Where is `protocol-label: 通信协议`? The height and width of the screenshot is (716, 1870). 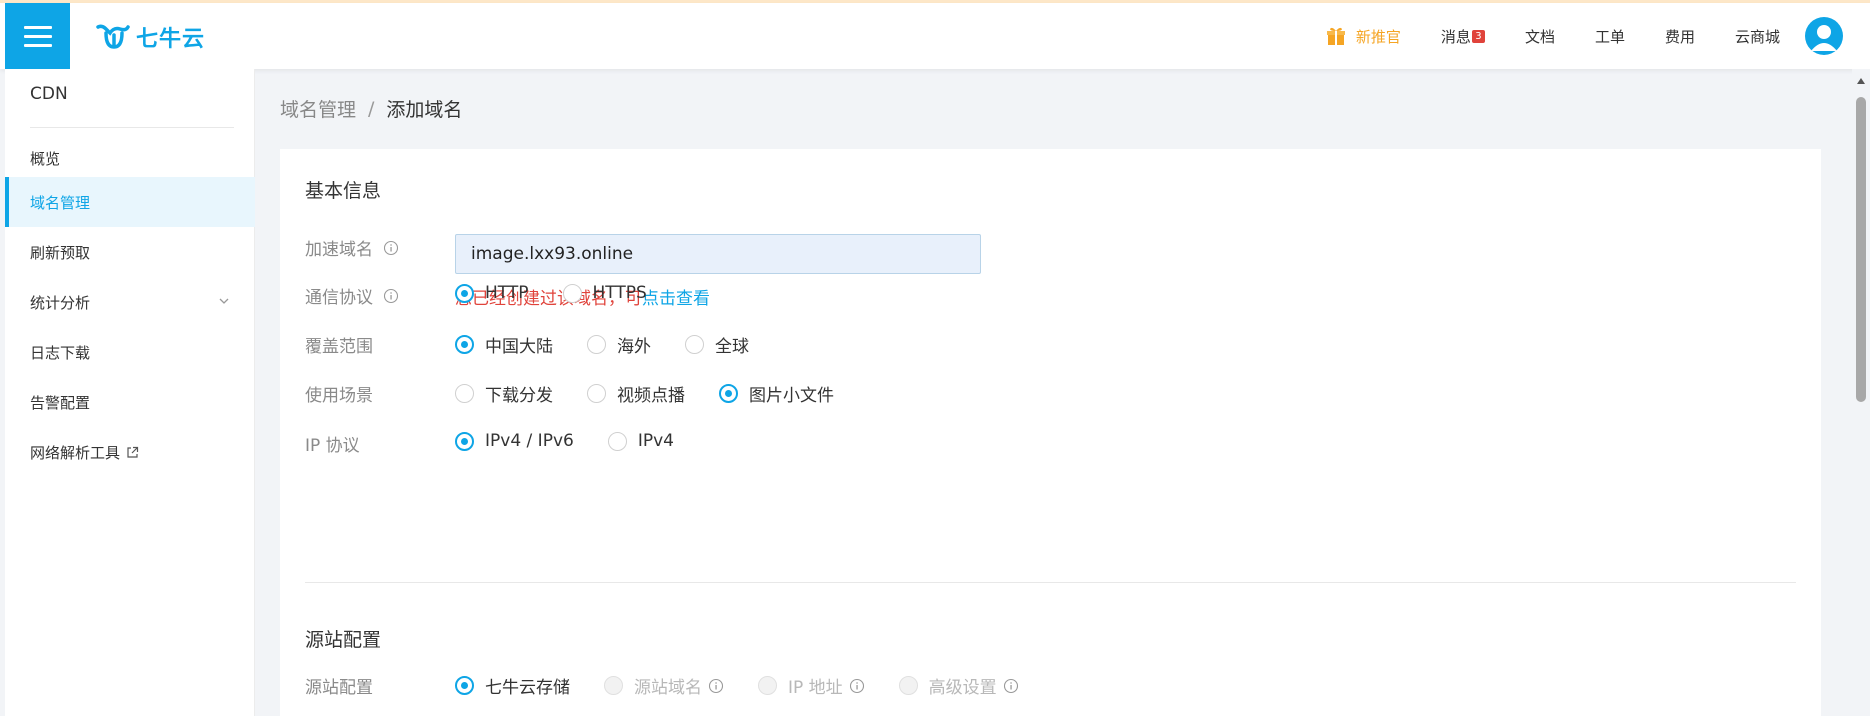 protocol-label: 通信协议 is located at coordinates (352, 295).